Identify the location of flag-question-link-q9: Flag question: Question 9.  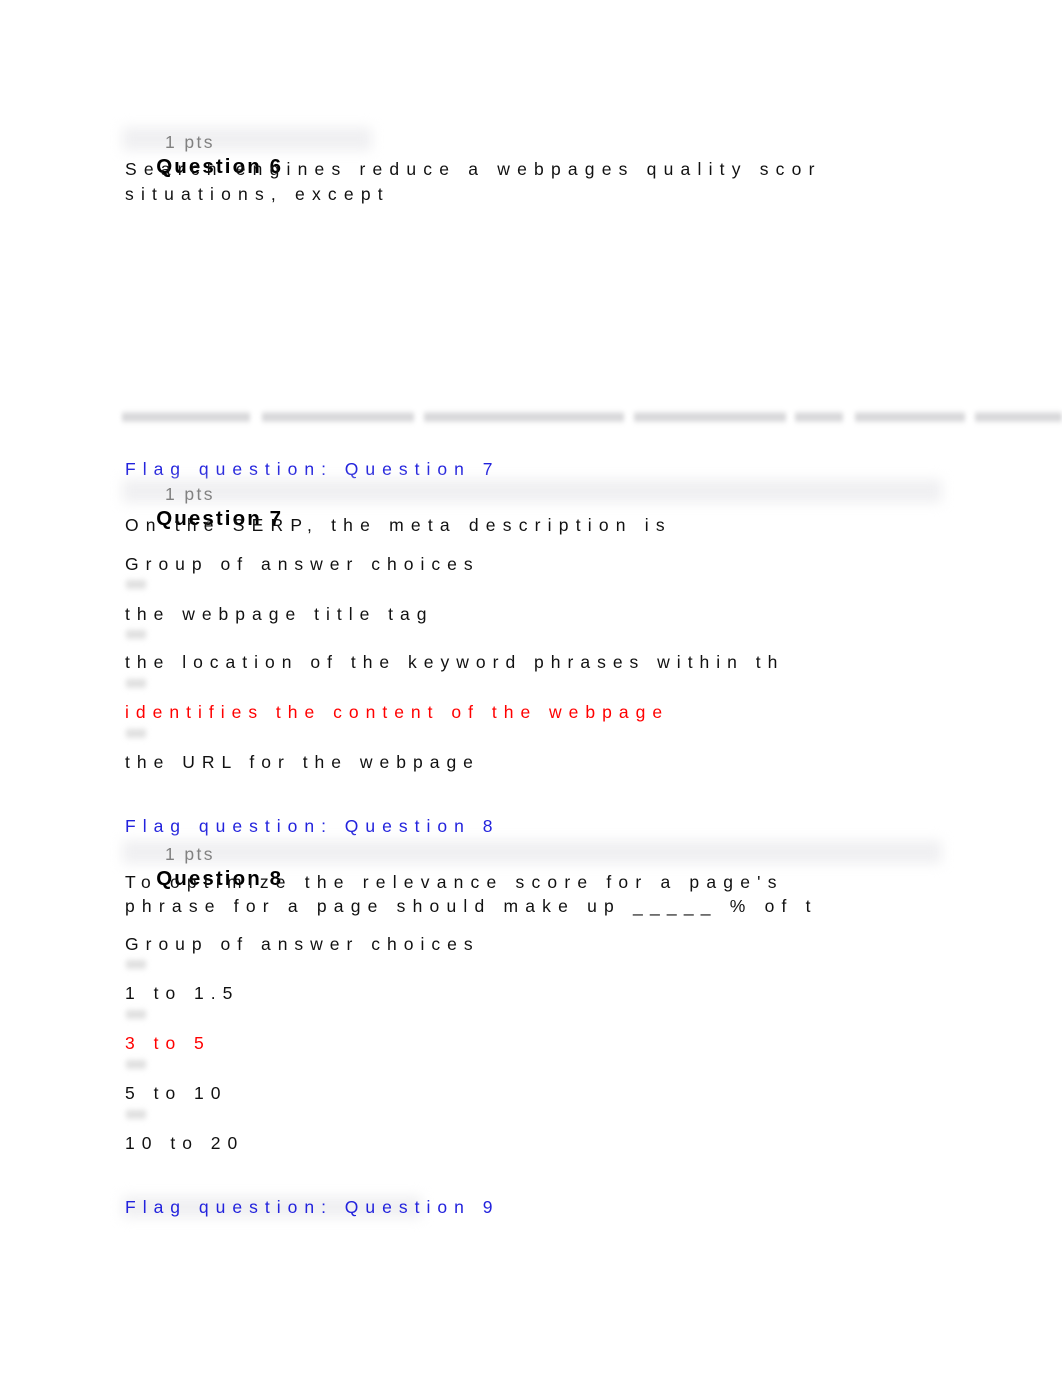
(312, 1207).